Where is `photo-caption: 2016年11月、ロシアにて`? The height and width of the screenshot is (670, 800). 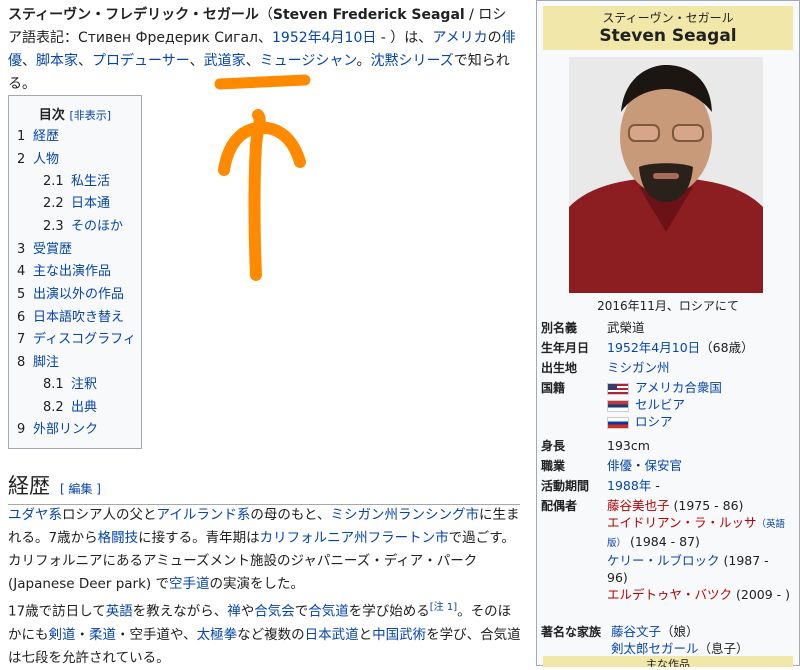
photo-caption: 2016年11月、ロシアにて is located at coordinates (668, 306).